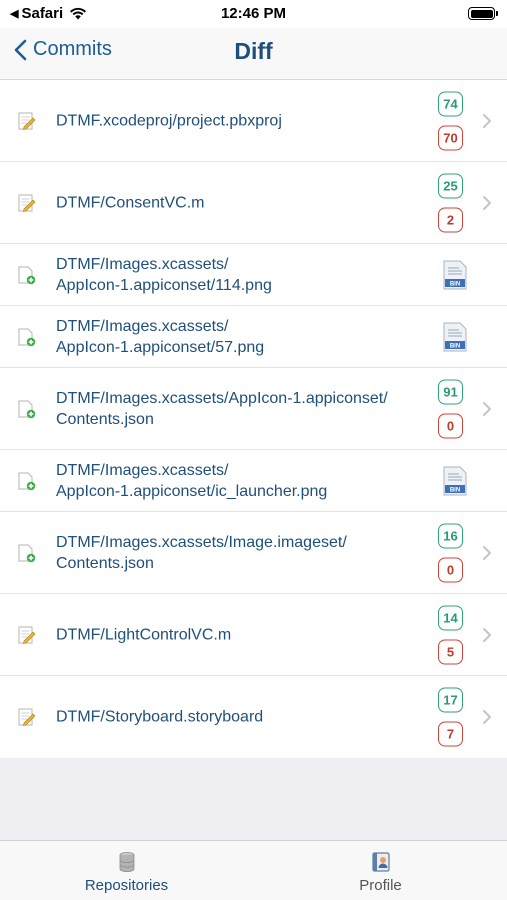  Describe the element at coordinates (169, 120) in the screenshot. I see `file-path: DTMF.xcodeproj/project.pbxproj` at that location.